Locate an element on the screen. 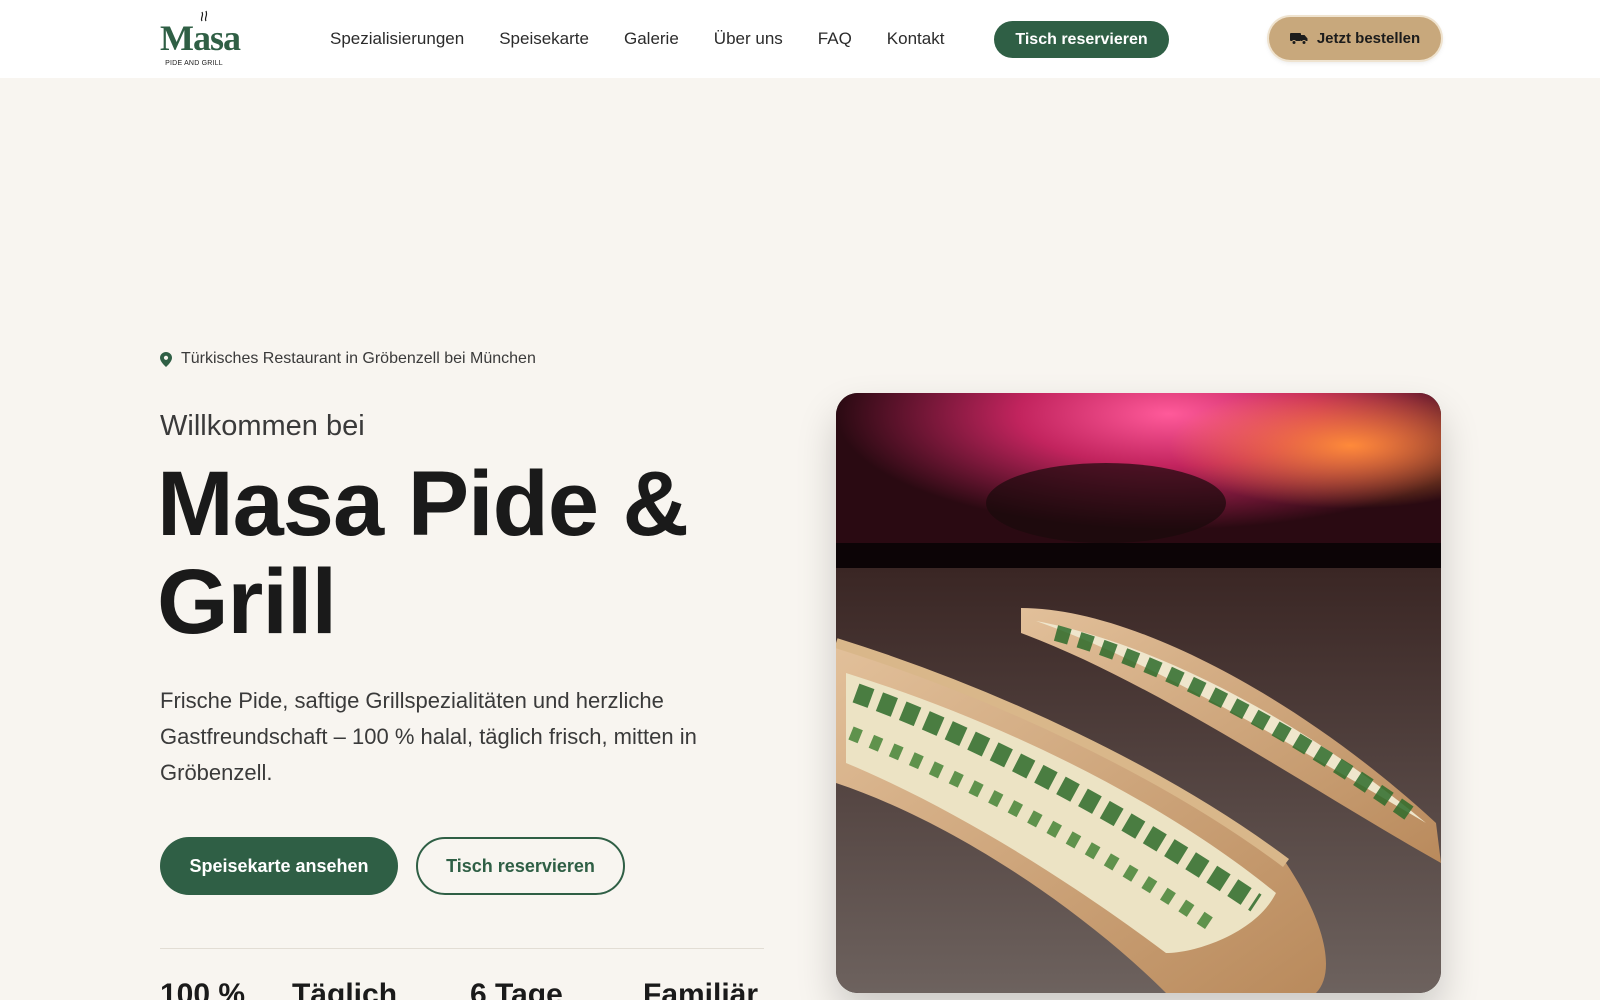 The image size is (1600, 1000). reserve-table-button: Tisch reservieren is located at coordinates (520, 866).